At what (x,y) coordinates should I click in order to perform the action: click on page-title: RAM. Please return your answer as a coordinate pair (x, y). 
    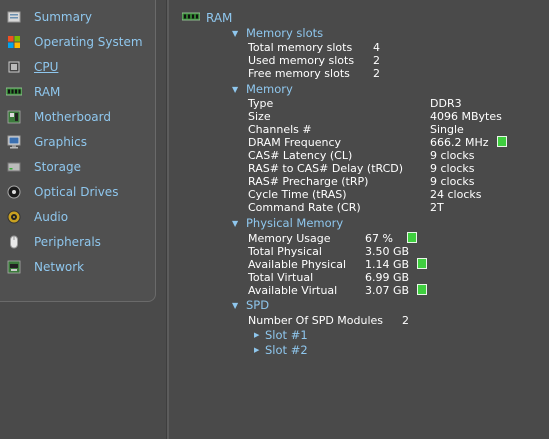
    Looking at the image, I should click on (219, 18).